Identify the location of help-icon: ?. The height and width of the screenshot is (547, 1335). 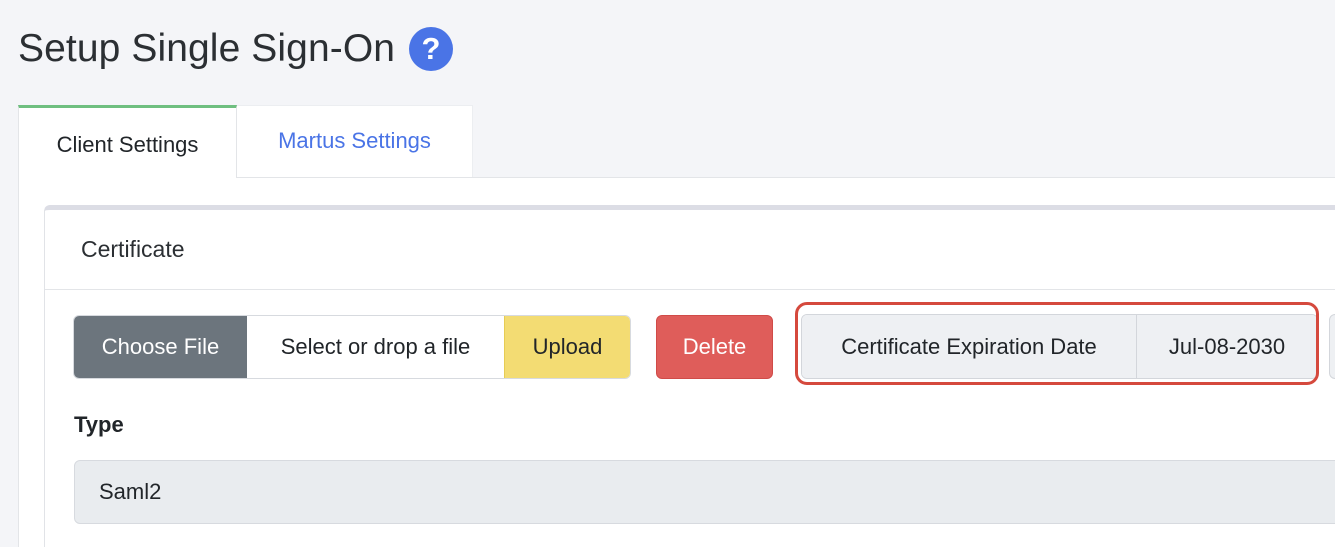
(431, 49).